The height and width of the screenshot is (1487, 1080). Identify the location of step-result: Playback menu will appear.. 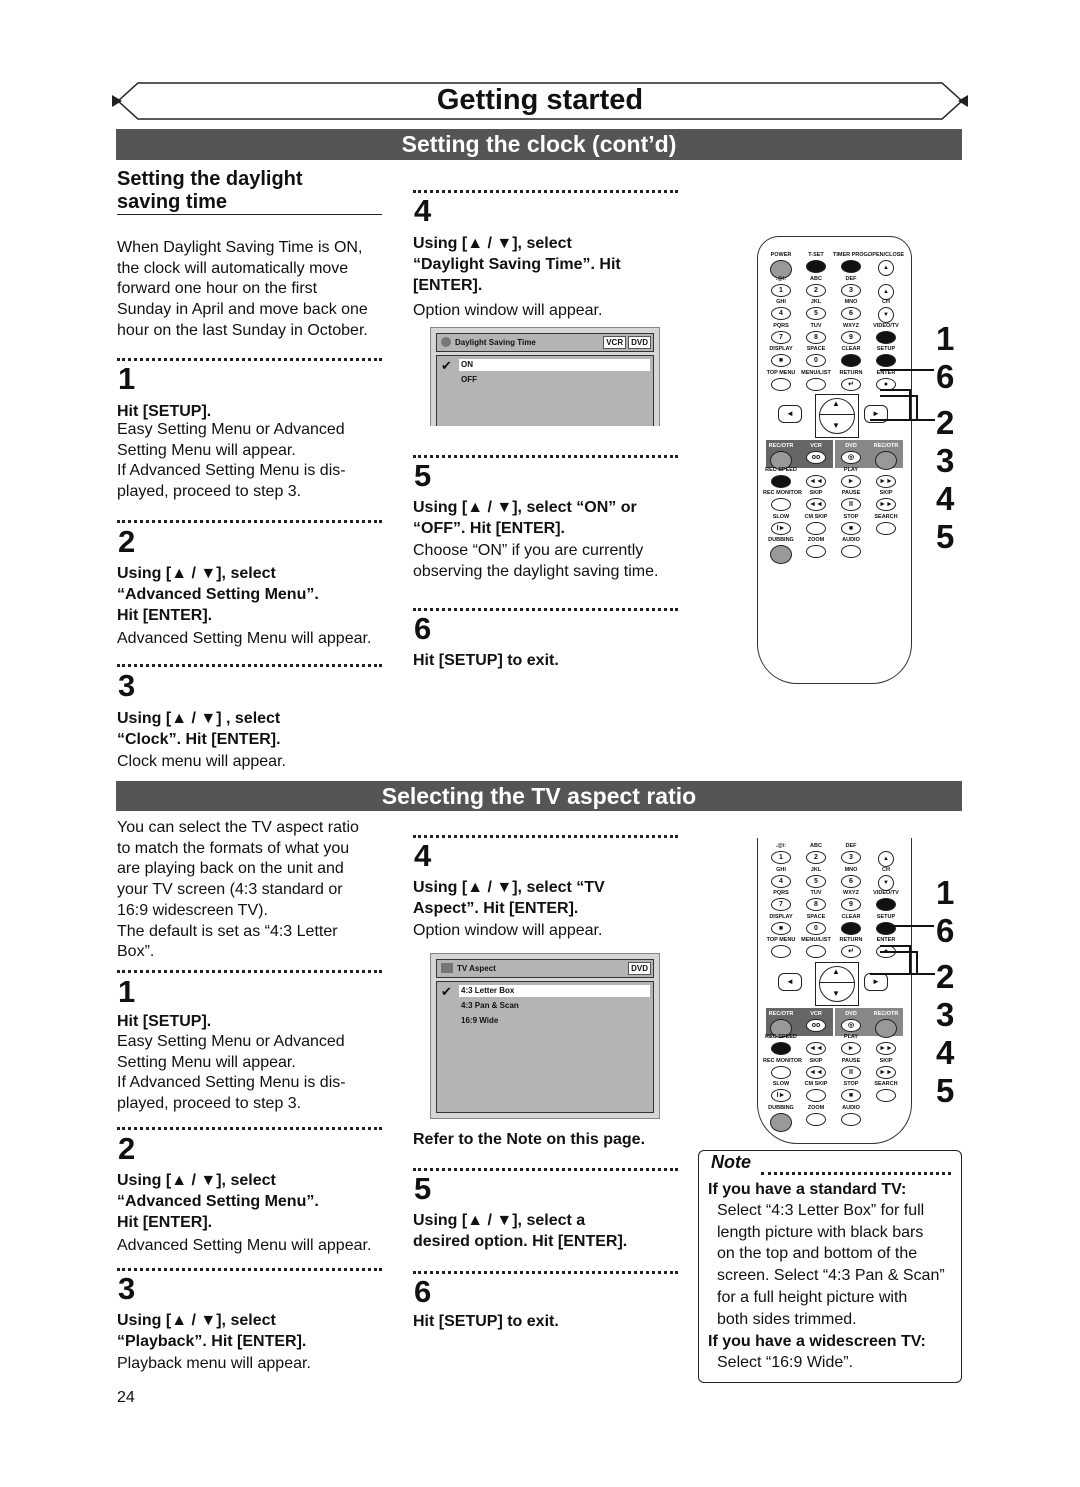
(214, 1363).